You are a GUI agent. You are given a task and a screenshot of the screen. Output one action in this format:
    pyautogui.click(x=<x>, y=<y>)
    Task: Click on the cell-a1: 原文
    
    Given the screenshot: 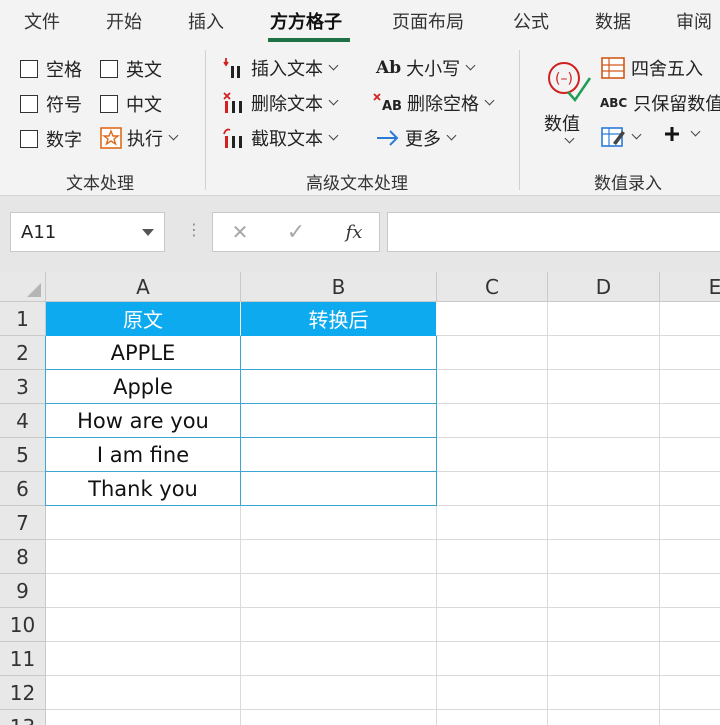 What is the action you would take?
    pyautogui.click(x=143, y=319)
    